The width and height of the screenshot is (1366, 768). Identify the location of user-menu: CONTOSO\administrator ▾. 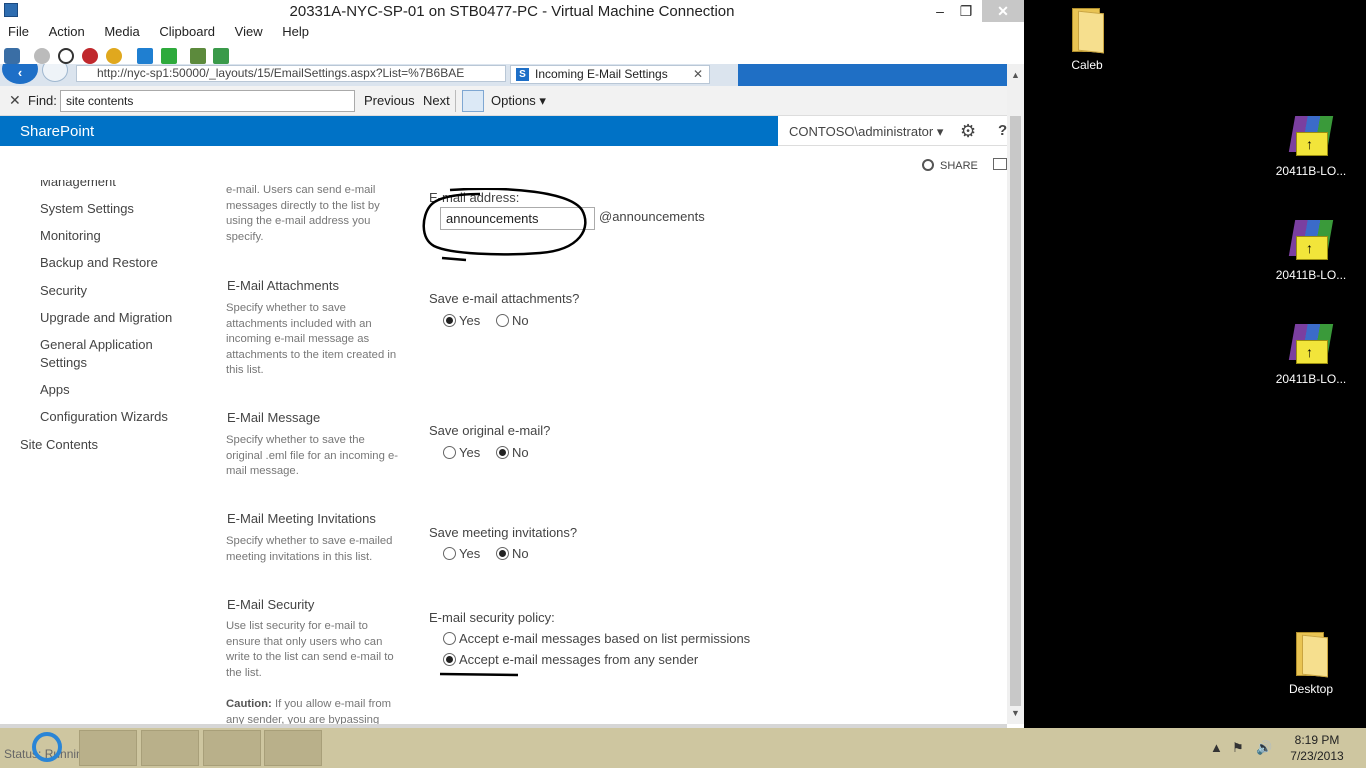
(866, 132).